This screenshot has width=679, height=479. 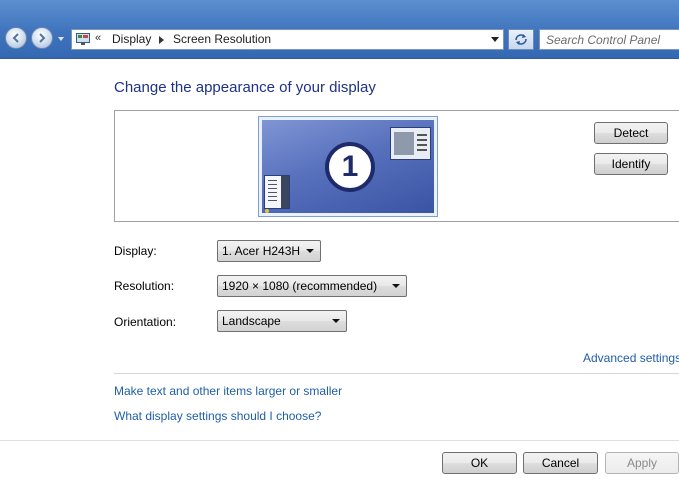 What do you see at coordinates (282, 321) in the screenshot?
I see `orientation-select: Landscape` at bounding box center [282, 321].